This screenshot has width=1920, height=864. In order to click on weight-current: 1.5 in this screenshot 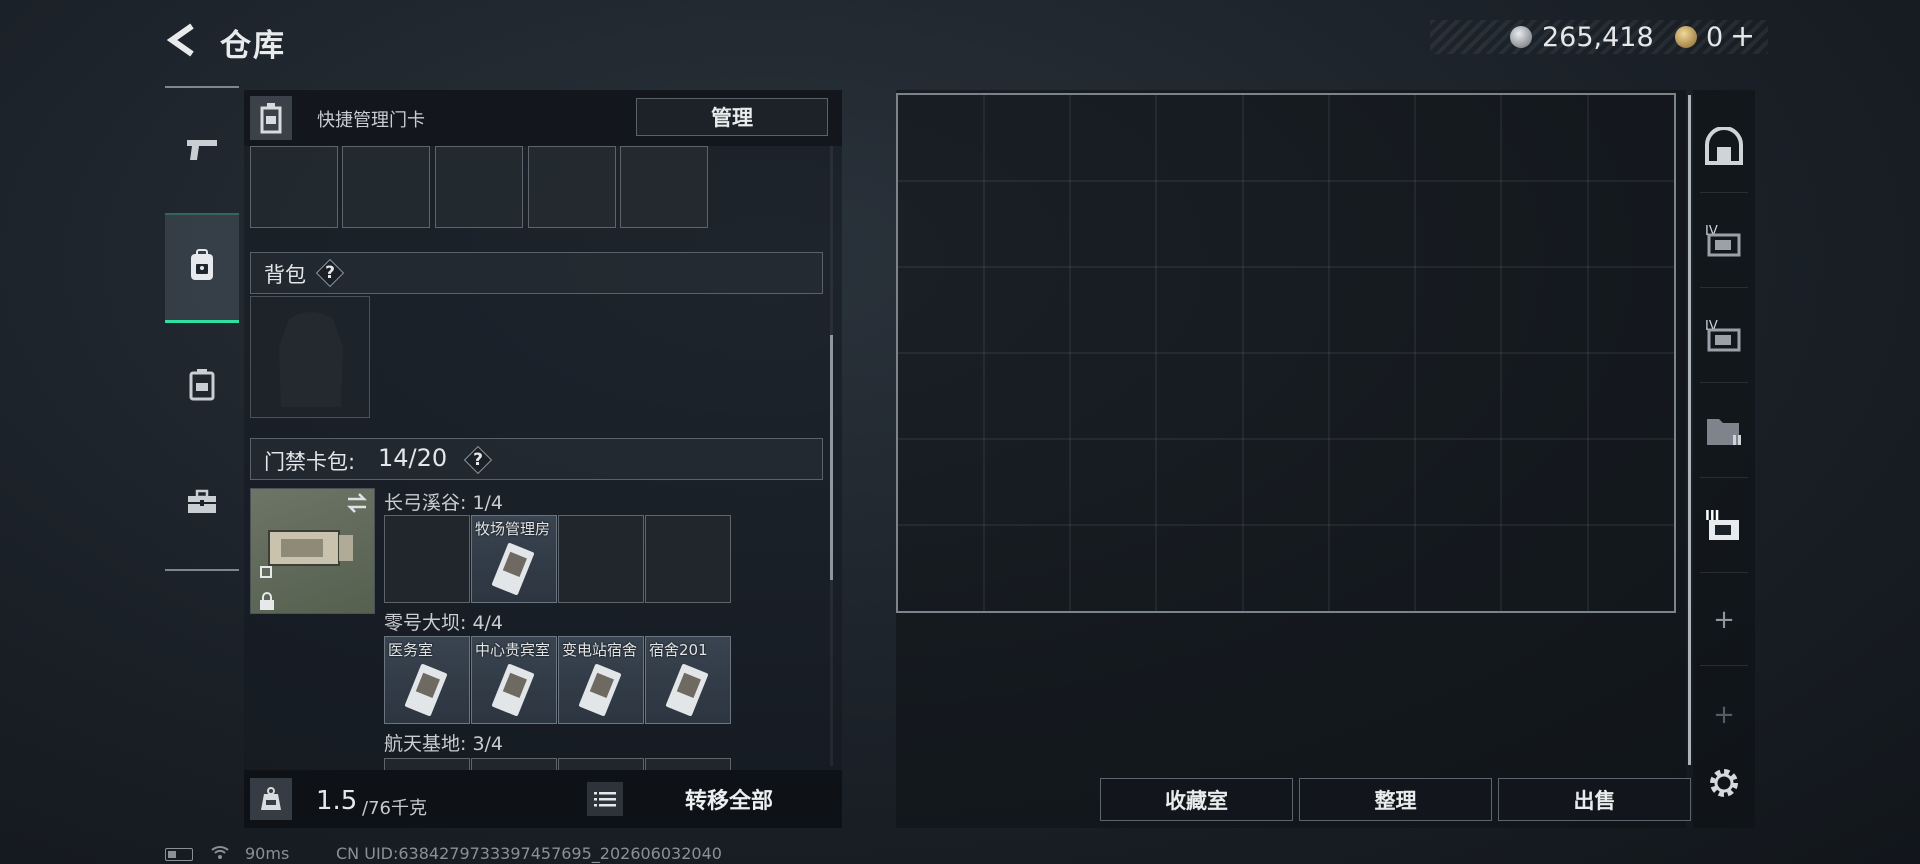, I will do `click(337, 801)`.